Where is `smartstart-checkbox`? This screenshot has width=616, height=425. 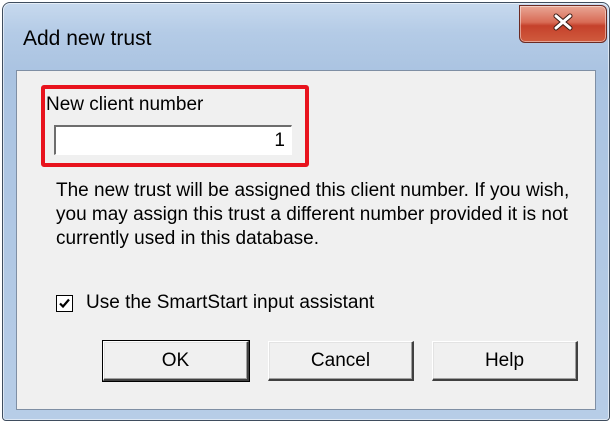
smartstart-checkbox is located at coordinates (64, 303).